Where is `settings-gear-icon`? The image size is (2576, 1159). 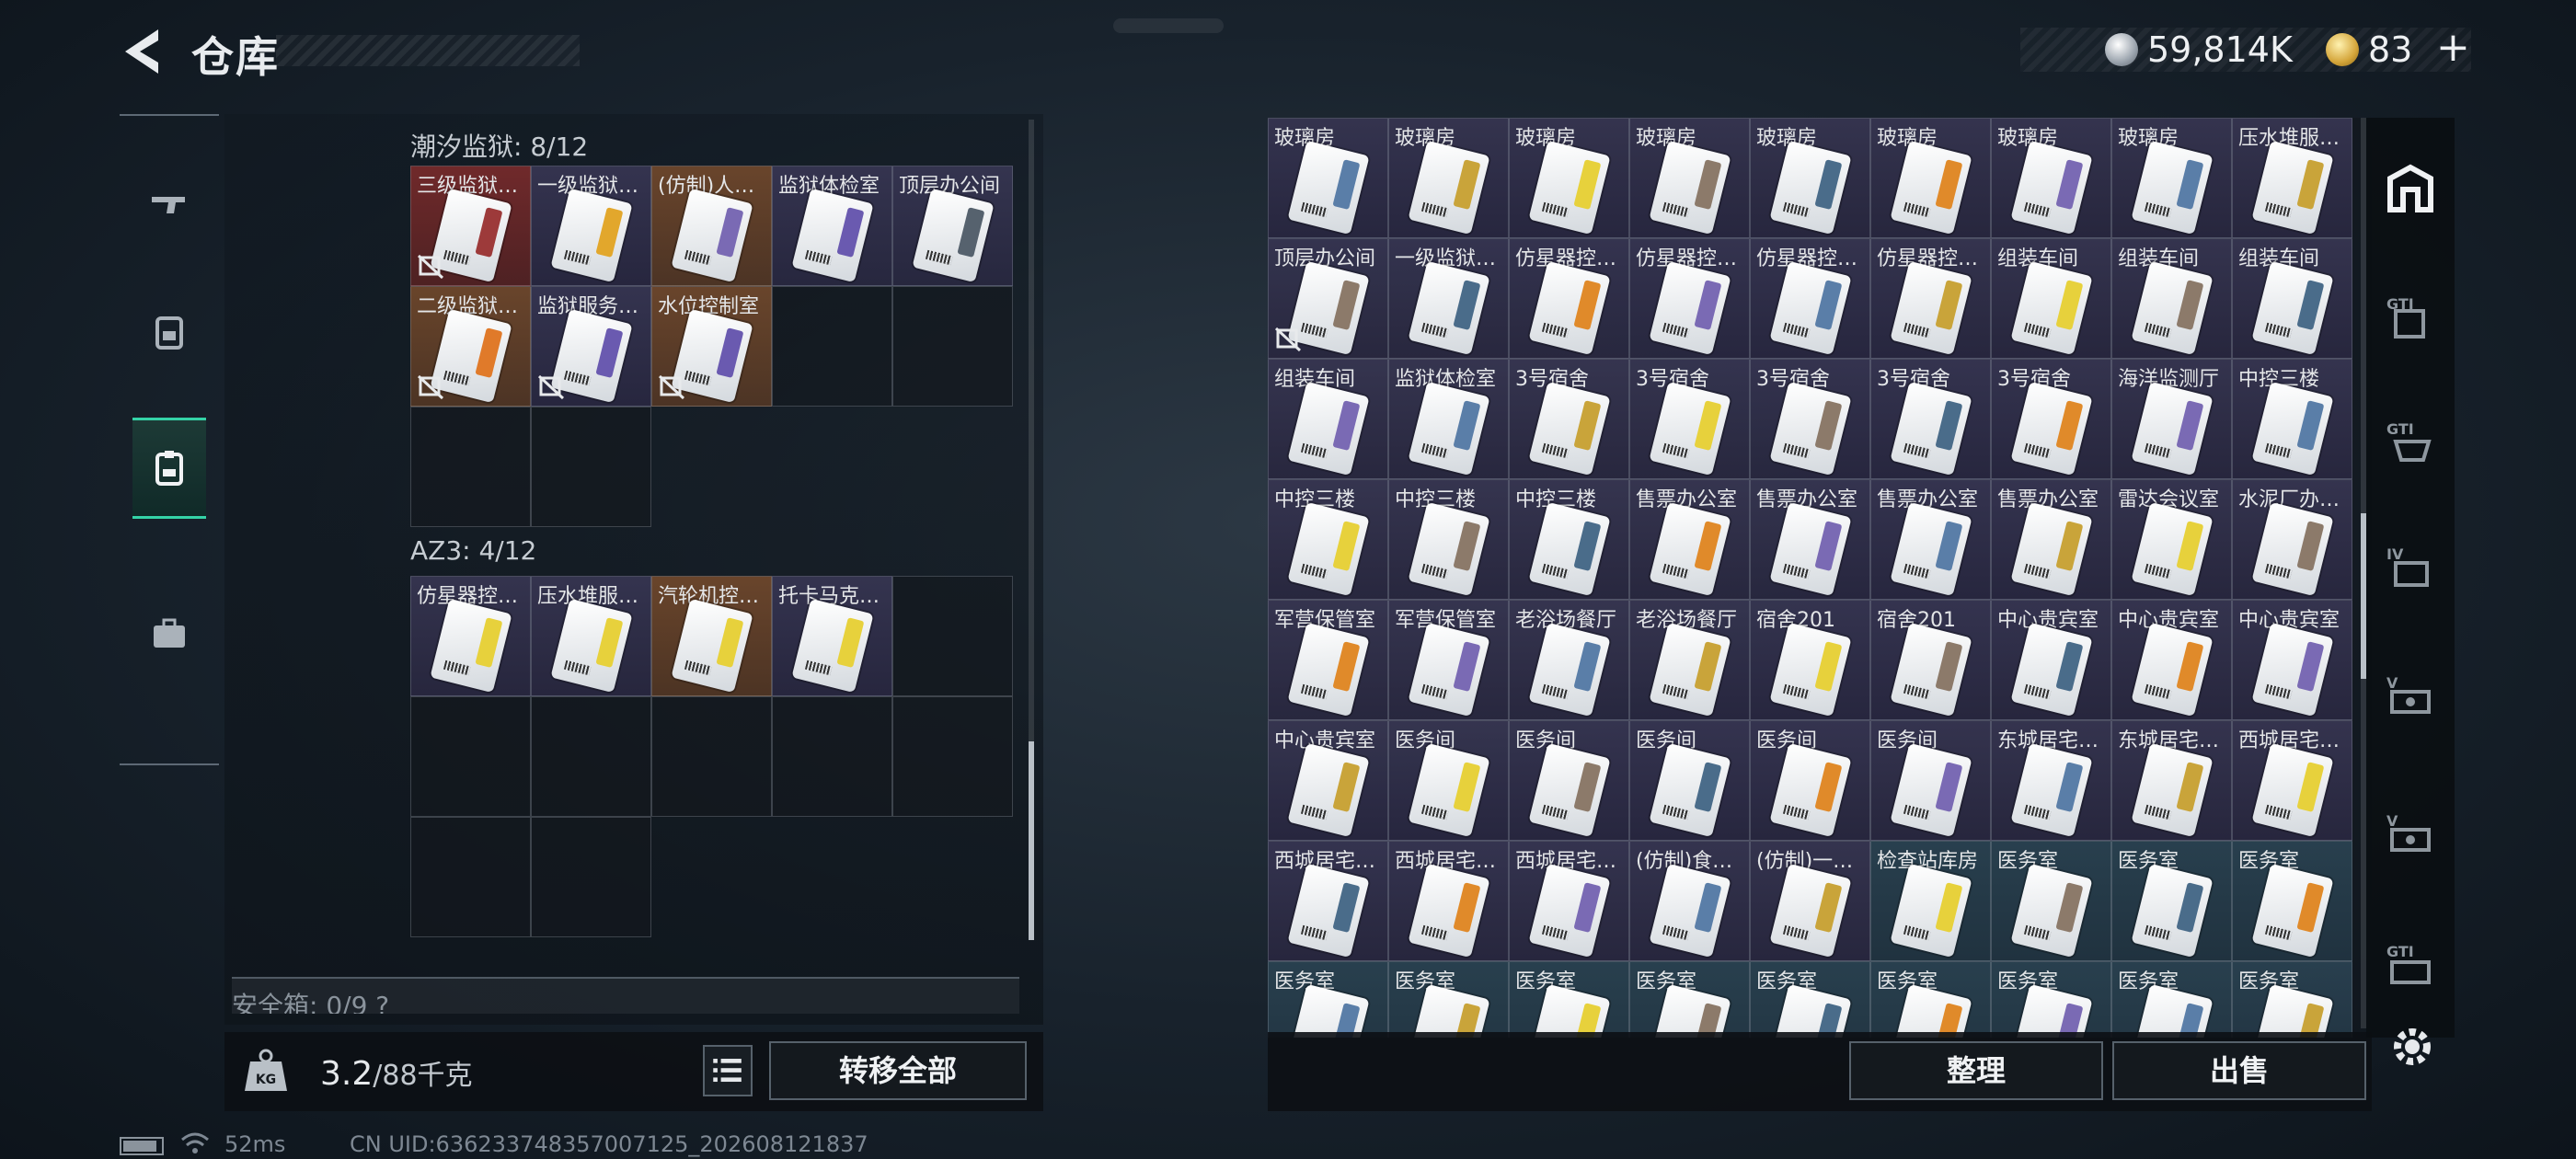 settings-gear-icon is located at coordinates (2412, 1047).